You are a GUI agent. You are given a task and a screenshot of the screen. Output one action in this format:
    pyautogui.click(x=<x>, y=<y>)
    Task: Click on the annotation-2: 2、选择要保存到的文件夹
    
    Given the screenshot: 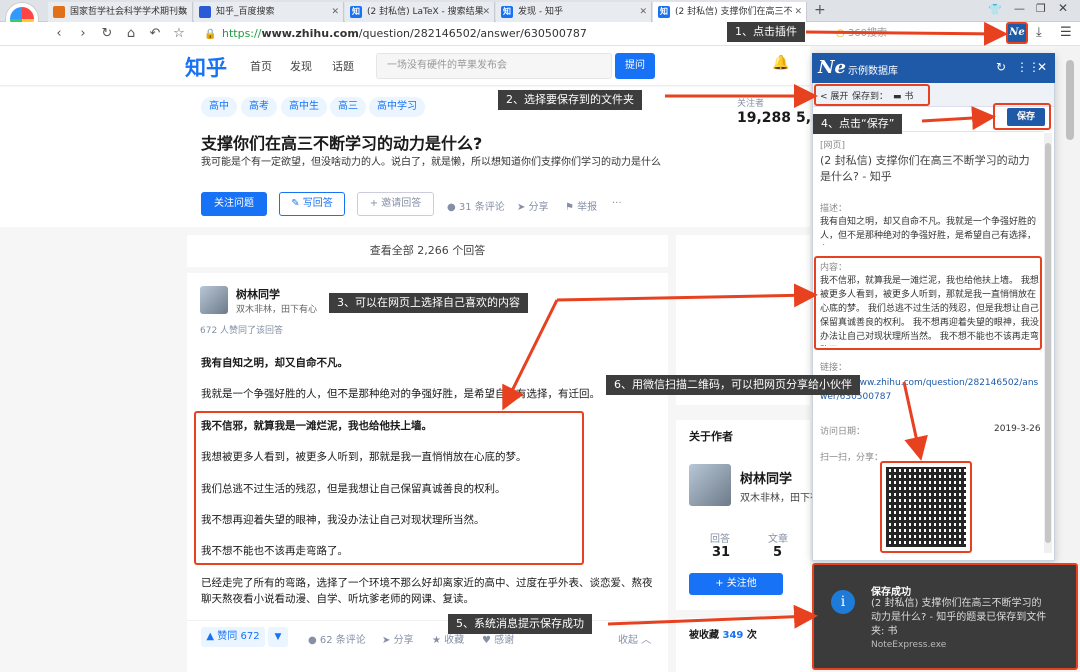 What is the action you would take?
    pyautogui.click(x=570, y=100)
    